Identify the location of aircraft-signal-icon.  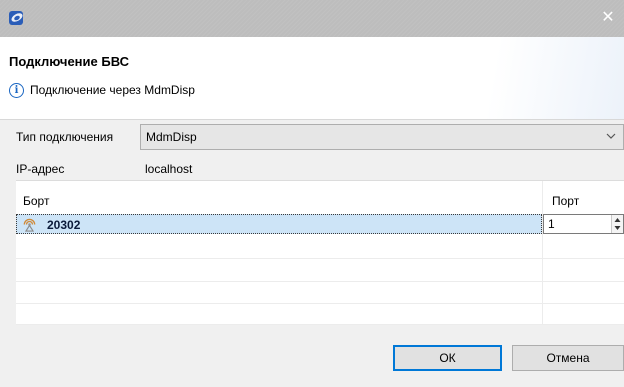
(29, 225).